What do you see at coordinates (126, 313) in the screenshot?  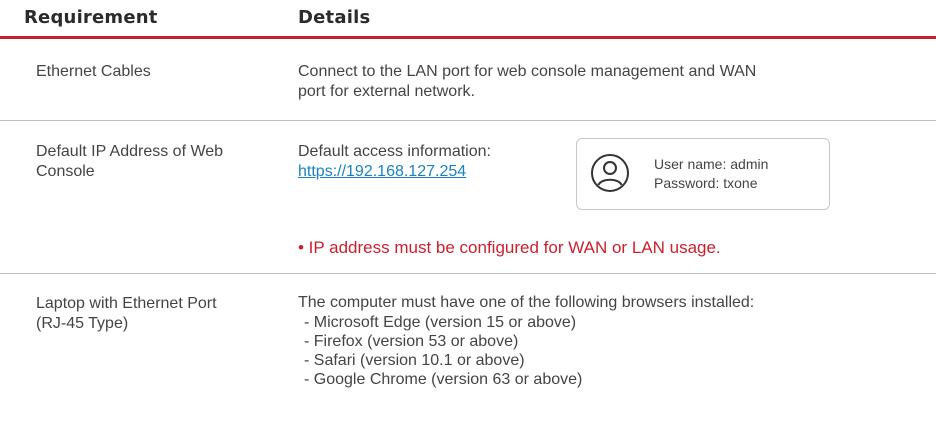 I see `row-3-requirement: Laptop with Ethernet Port (RJ-45 Type)` at bounding box center [126, 313].